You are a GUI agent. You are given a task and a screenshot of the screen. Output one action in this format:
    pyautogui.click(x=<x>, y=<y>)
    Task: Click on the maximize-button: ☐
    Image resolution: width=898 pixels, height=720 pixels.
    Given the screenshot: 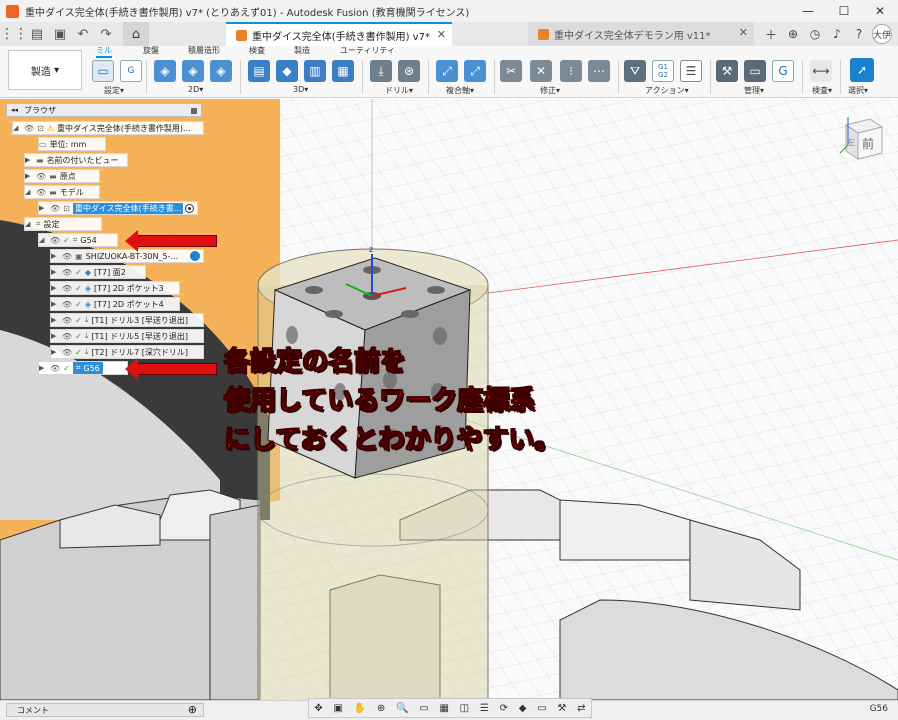 What is the action you would take?
    pyautogui.click(x=844, y=11)
    